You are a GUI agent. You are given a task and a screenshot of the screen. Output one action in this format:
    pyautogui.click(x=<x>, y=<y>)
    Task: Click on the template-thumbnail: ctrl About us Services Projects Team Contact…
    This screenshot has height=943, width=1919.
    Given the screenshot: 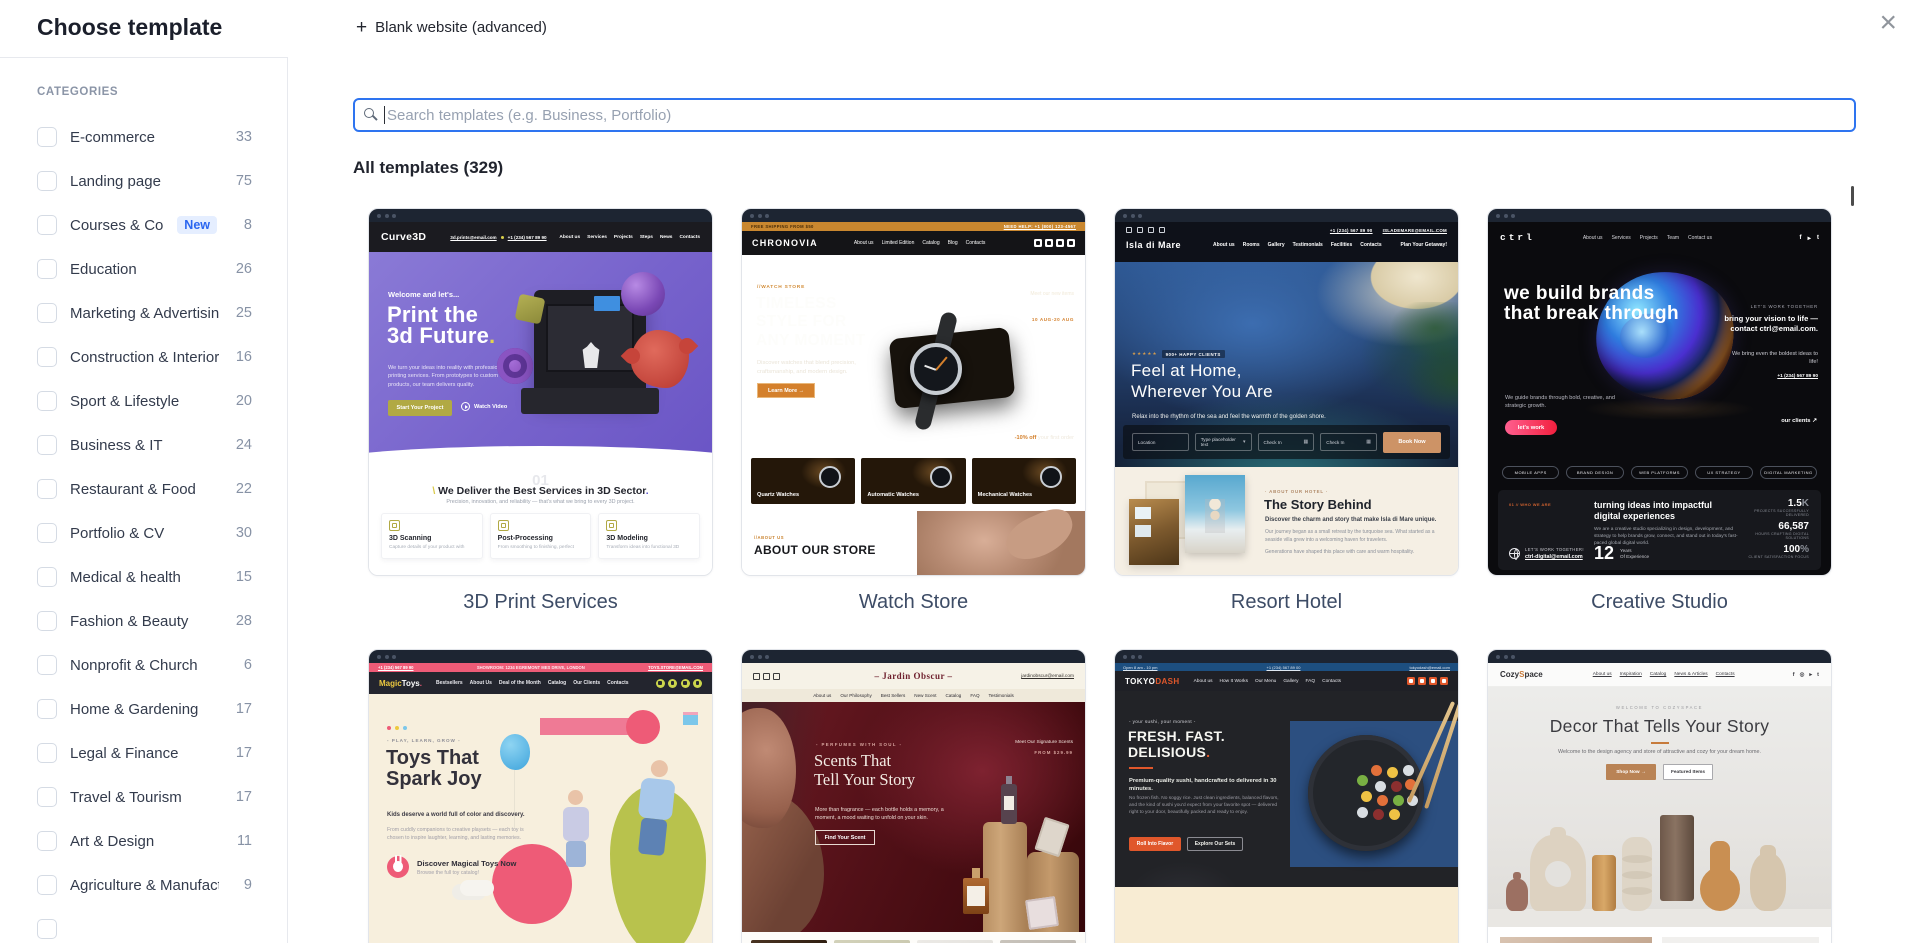 What is the action you would take?
    pyautogui.click(x=1659, y=392)
    